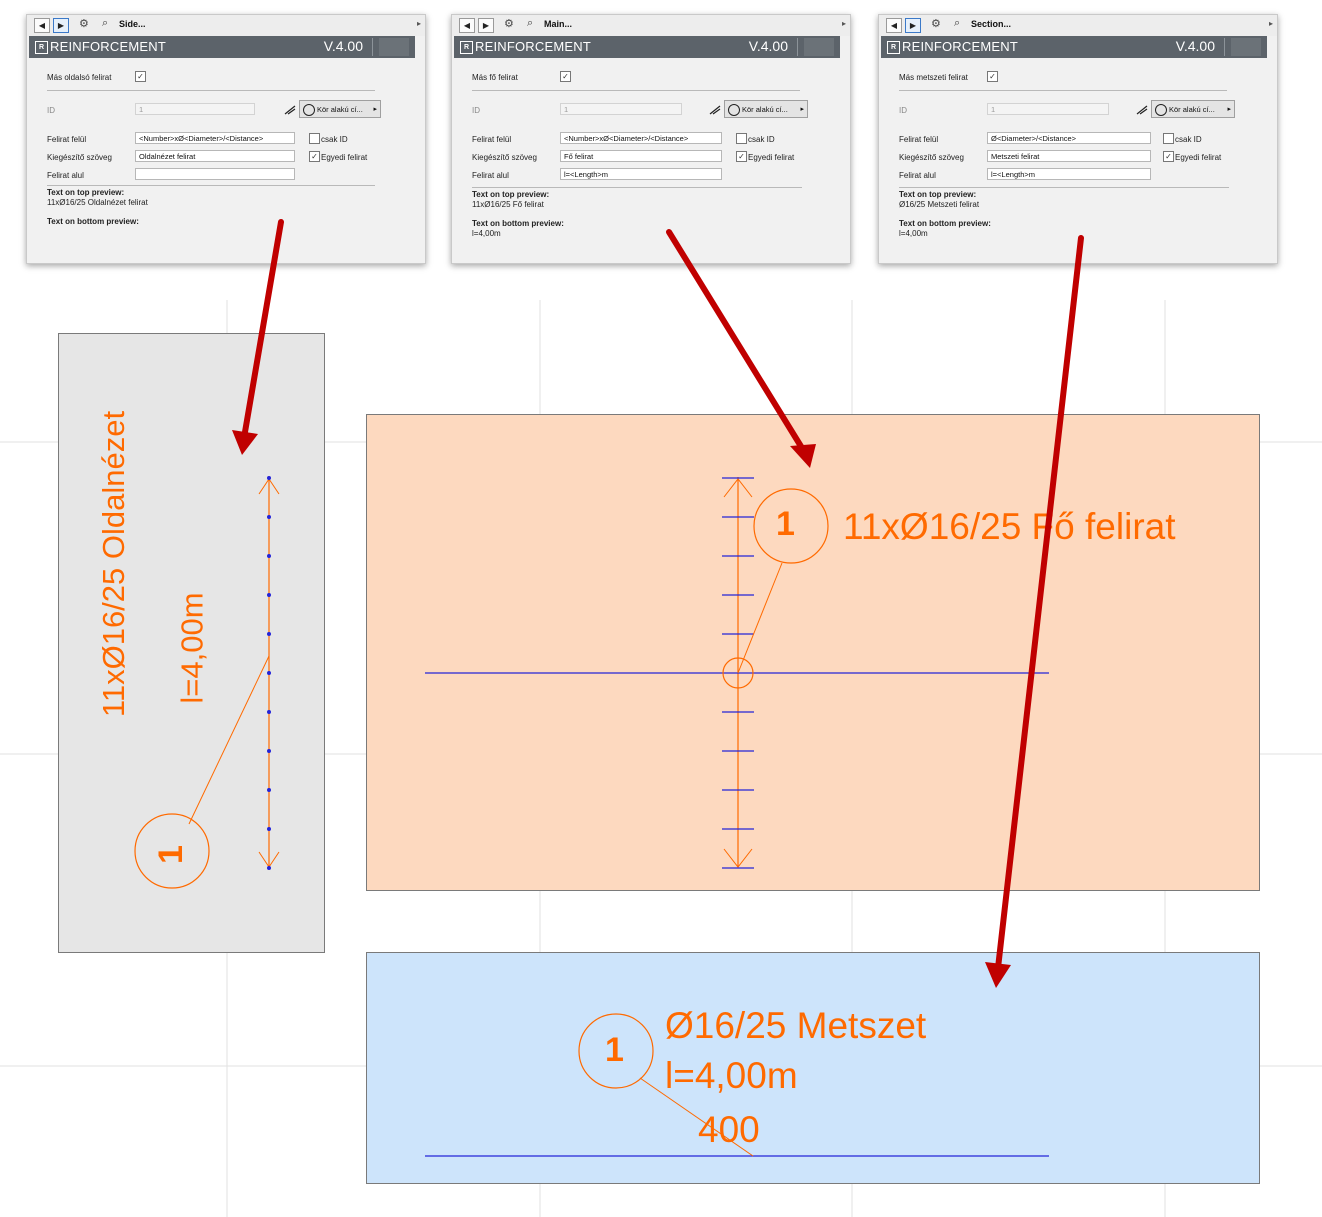 Image resolution: width=1322 pixels, height=1217 pixels. Describe the element at coordinates (998, 975) in the screenshot. I see `arrow-head-section` at that location.